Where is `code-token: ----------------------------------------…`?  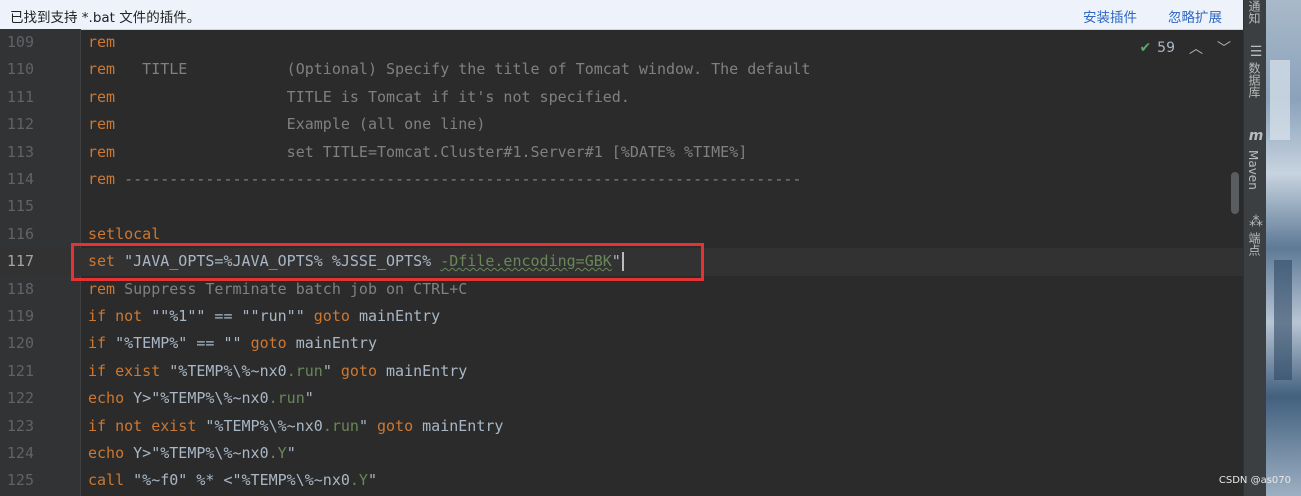 code-token: ----------------------------------------… is located at coordinates (458, 179).